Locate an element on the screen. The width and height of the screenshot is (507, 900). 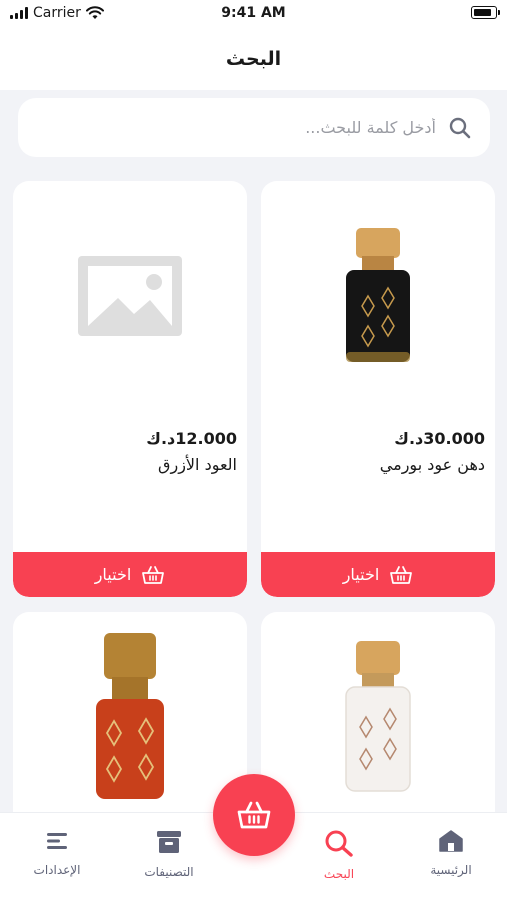
nav-label-home: الرئيسية is located at coordinates (451, 870).